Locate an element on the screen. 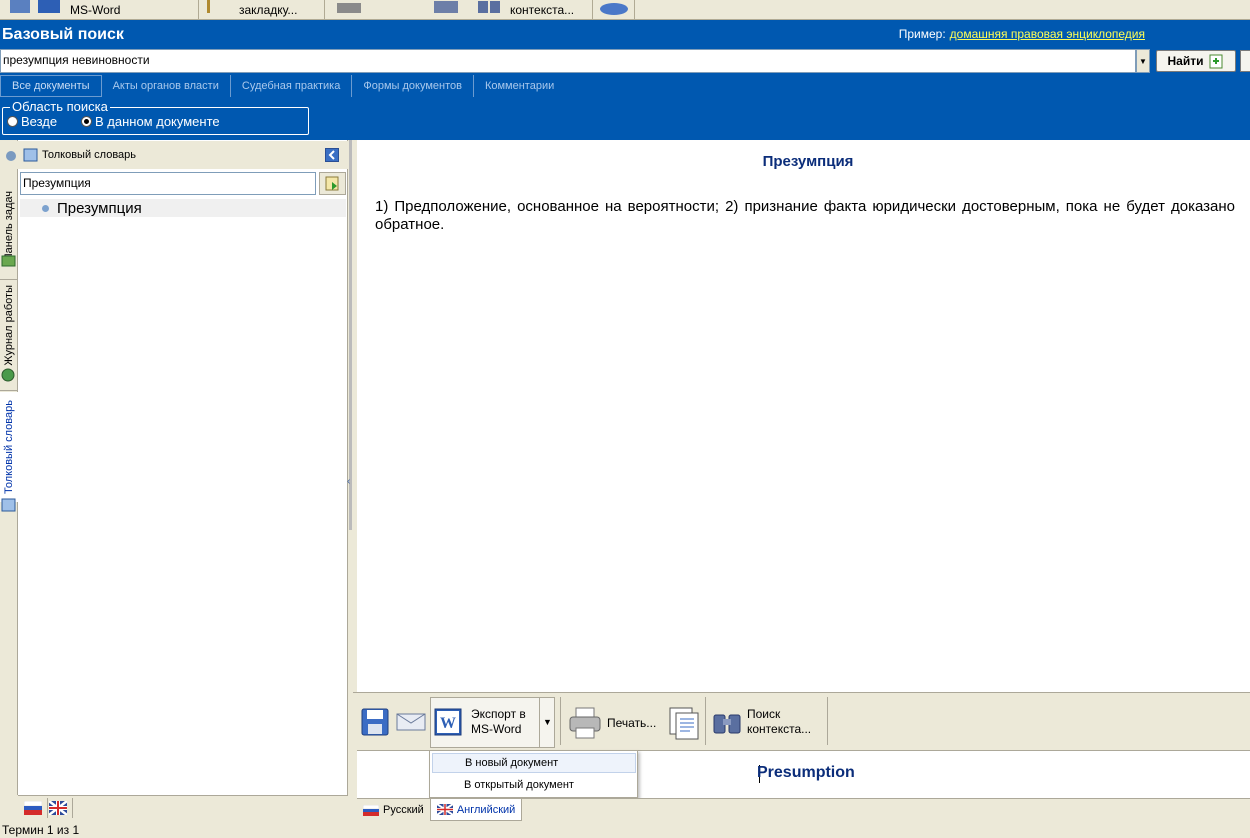  tab-comments: Комментарии is located at coordinates (519, 86).